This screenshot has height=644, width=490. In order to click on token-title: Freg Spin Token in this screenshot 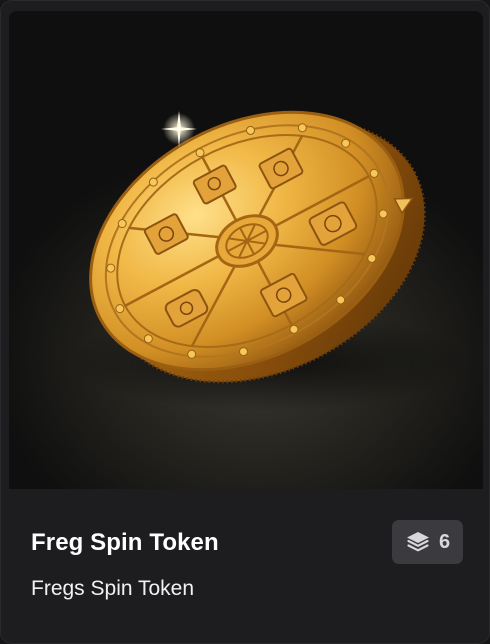, I will do `click(125, 542)`.